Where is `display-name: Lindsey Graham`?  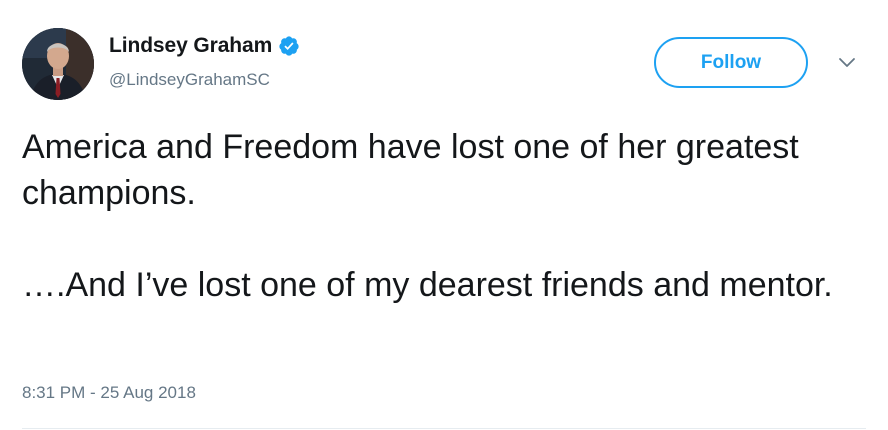 display-name: Lindsey Graham is located at coordinates (190, 46).